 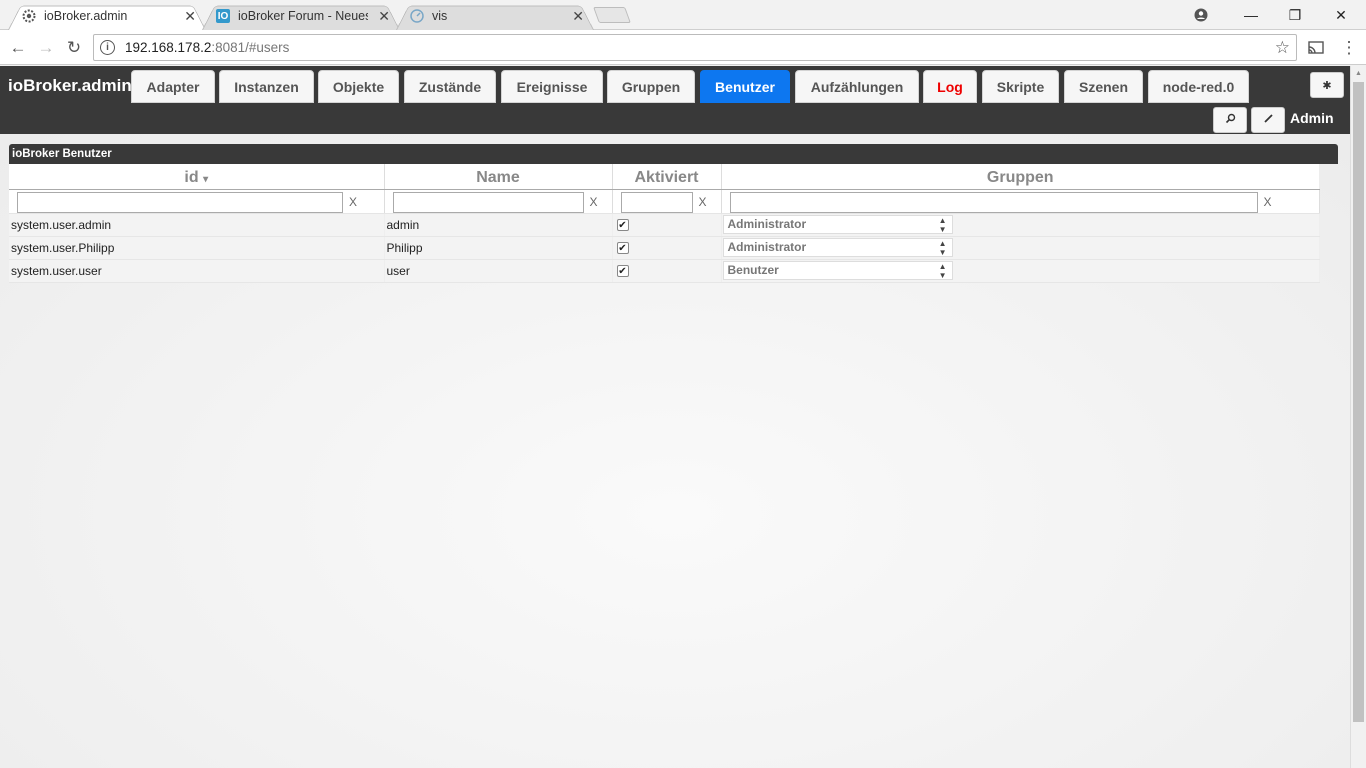 I want to click on tab-objekte: Objekte, so click(x=358, y=86).